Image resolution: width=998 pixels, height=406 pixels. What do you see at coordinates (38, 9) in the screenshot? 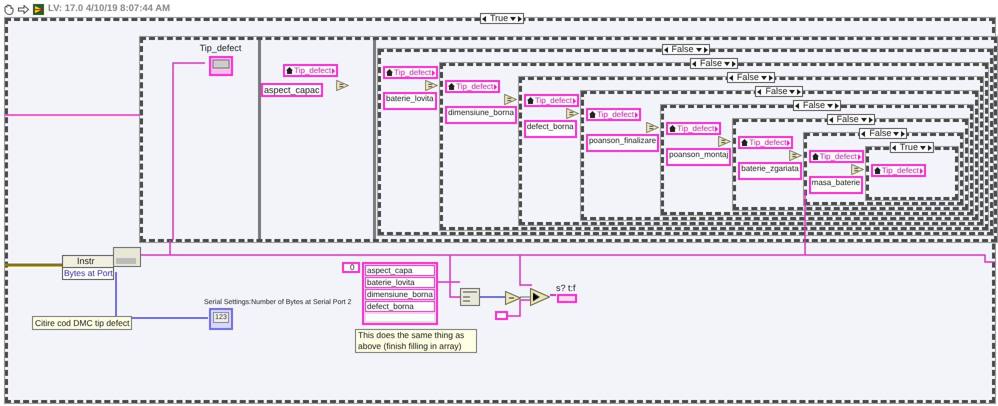
I see `vi-icon` at bounding box center [38, 9].